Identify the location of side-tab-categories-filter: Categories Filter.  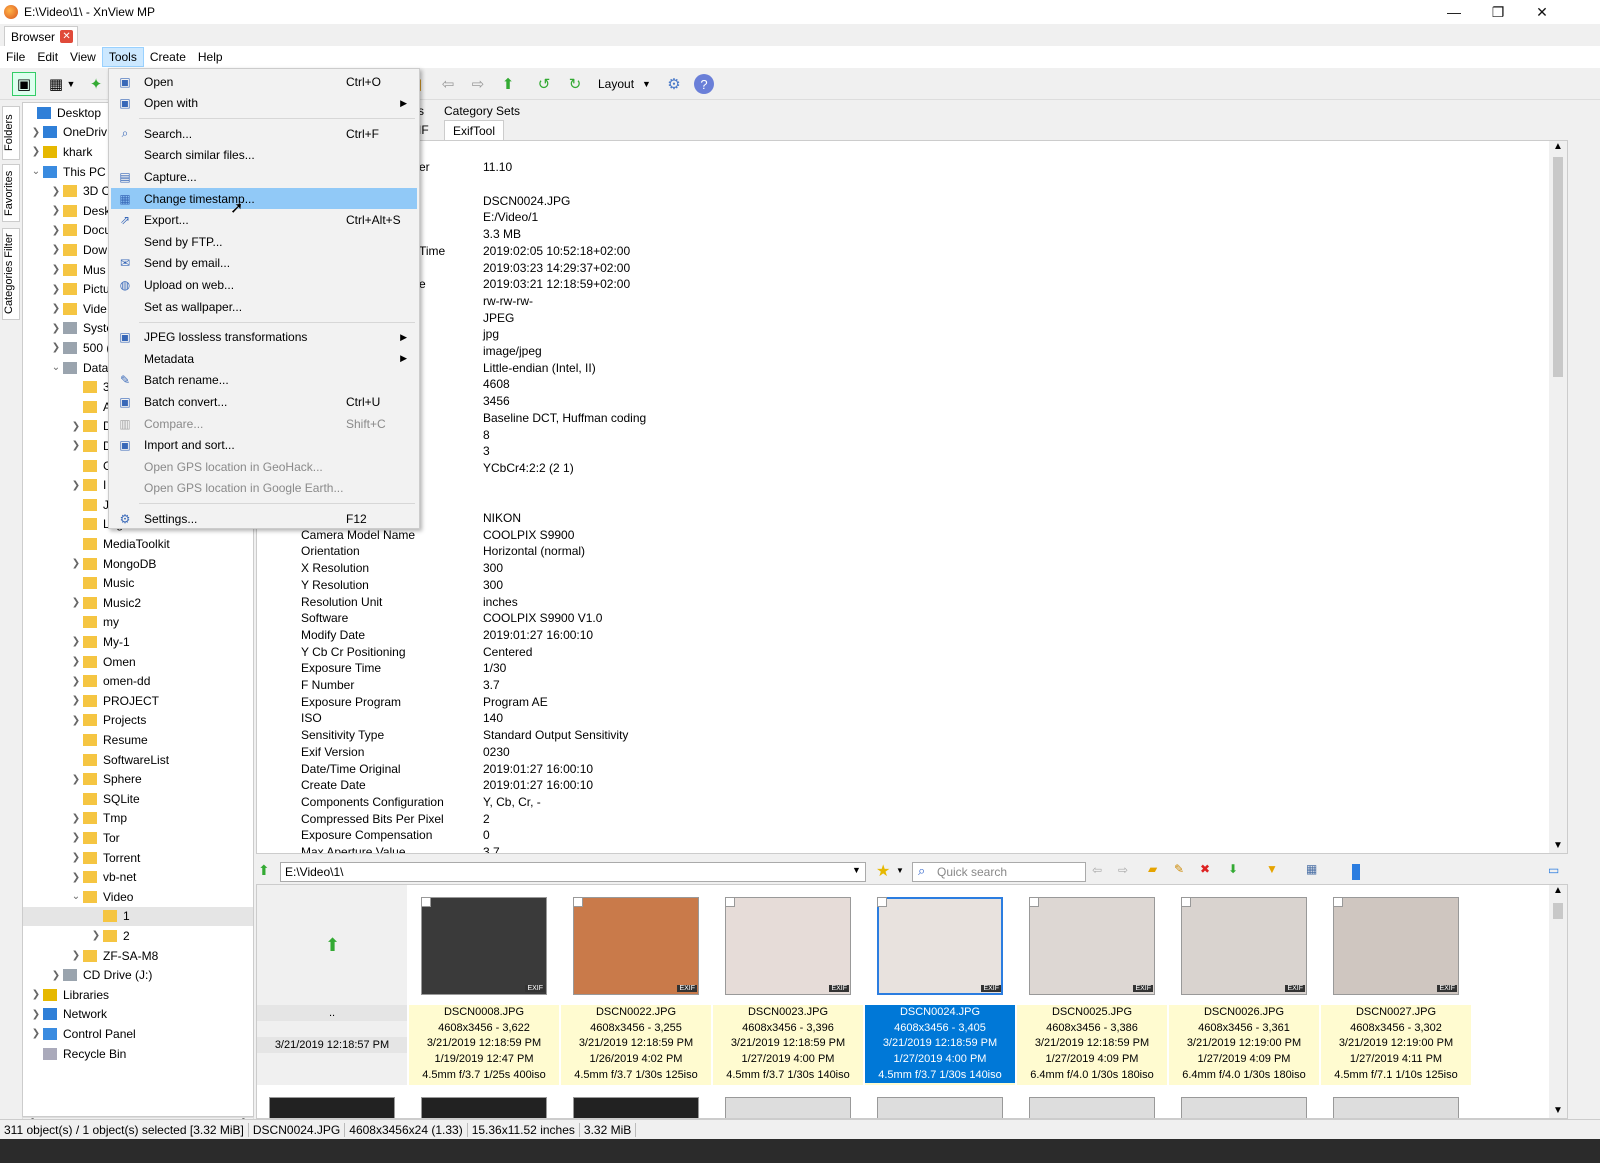
(11, 274).